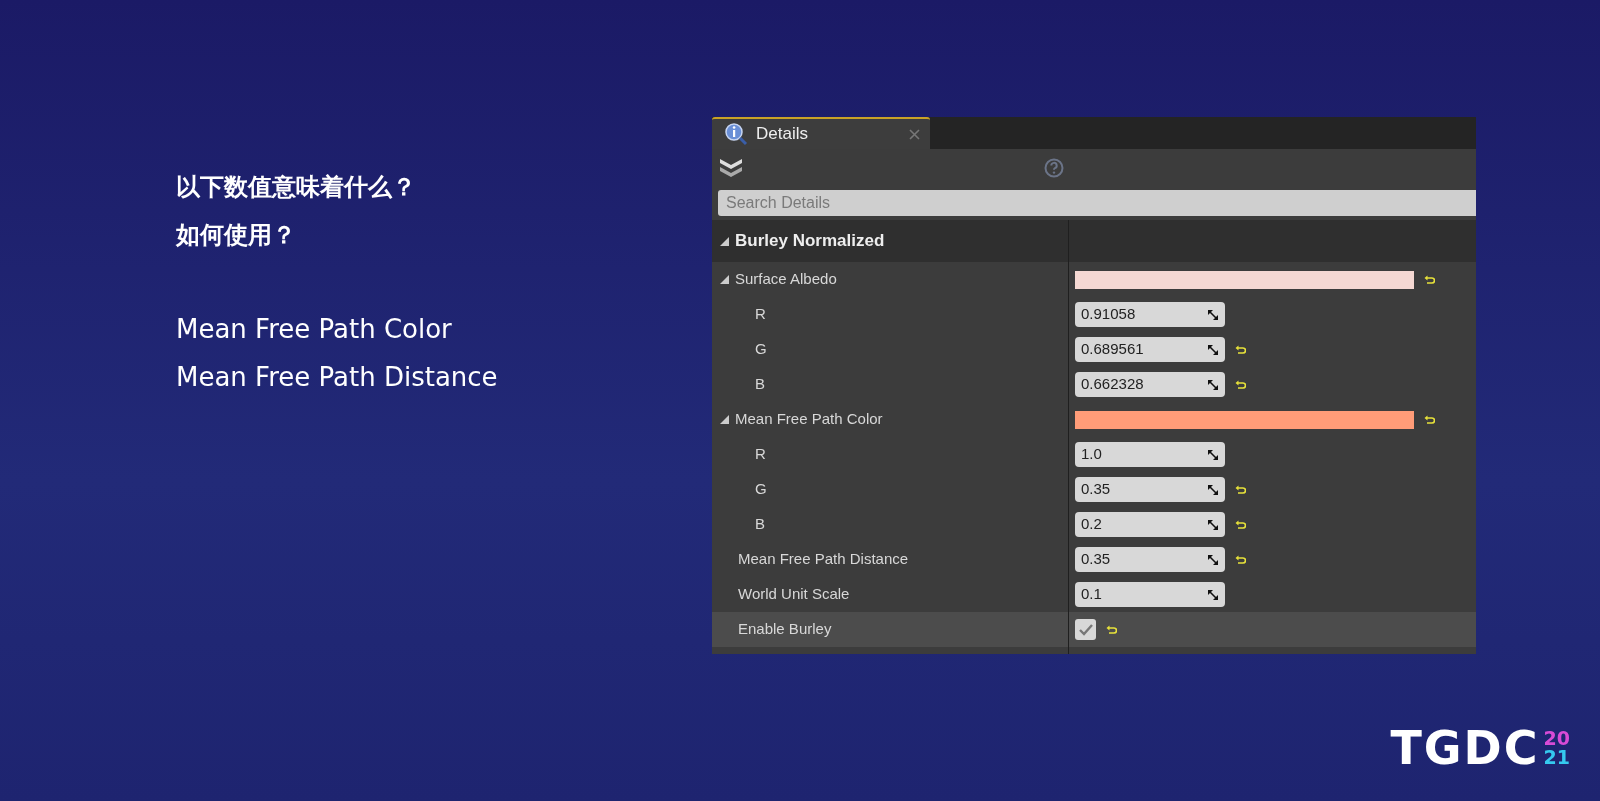 The height and width of the screenshot is (801, 1600). Describe the element at coordinates (337, 377) in the screenshot. I see `term-text: Mean Free Path Distance` at that location.